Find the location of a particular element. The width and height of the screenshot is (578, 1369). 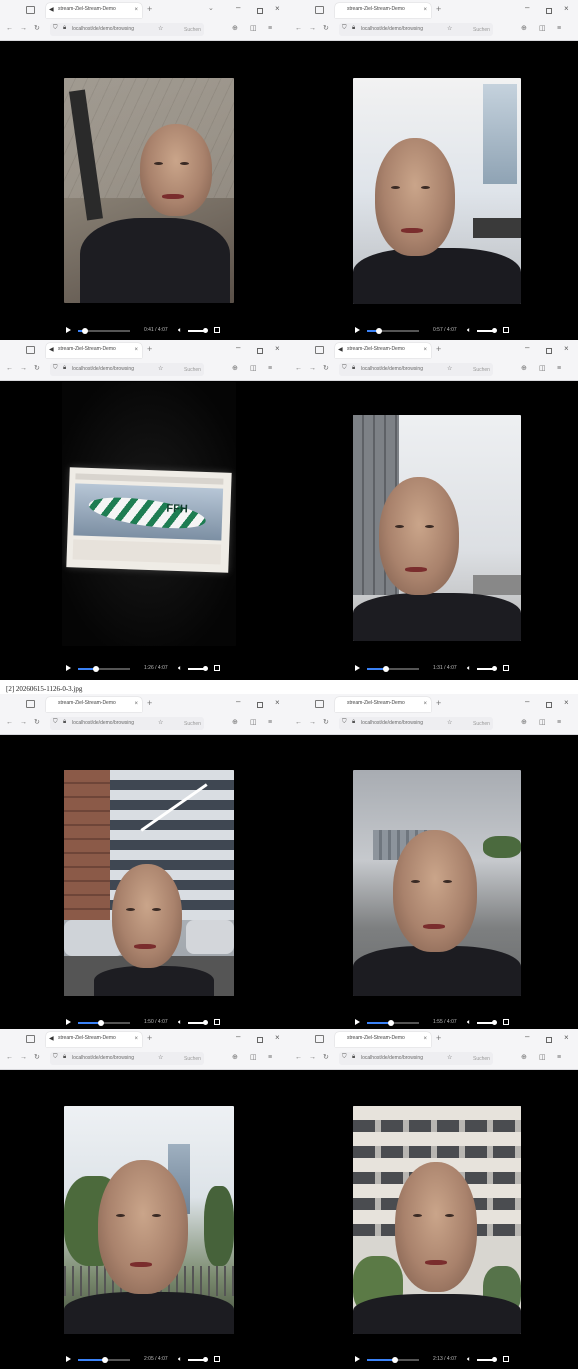

video-frame: FFH is located at coordinates (149, 514).